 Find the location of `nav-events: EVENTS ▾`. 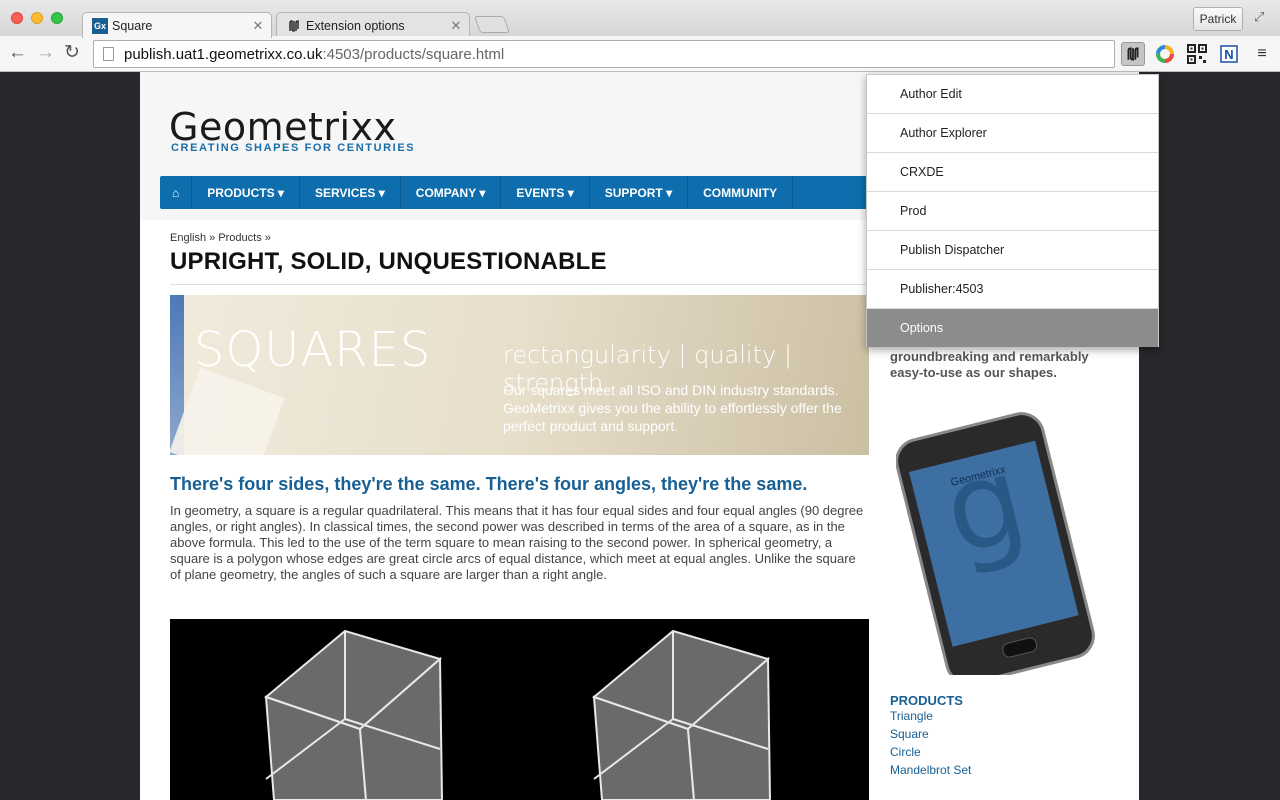

nav-events: EVENTS ▾ is located at coordinates (545, 192).